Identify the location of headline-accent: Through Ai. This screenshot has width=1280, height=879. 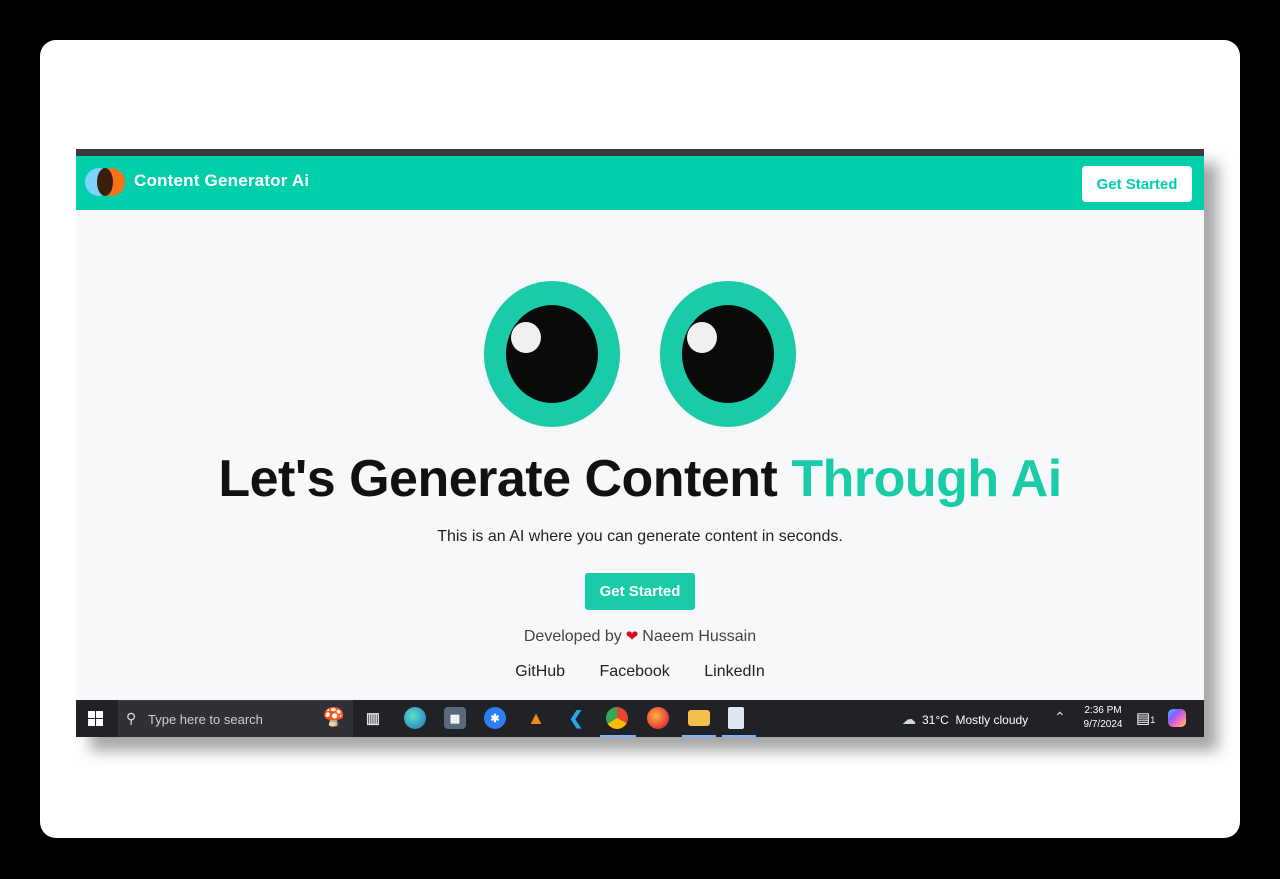
(926, 479).